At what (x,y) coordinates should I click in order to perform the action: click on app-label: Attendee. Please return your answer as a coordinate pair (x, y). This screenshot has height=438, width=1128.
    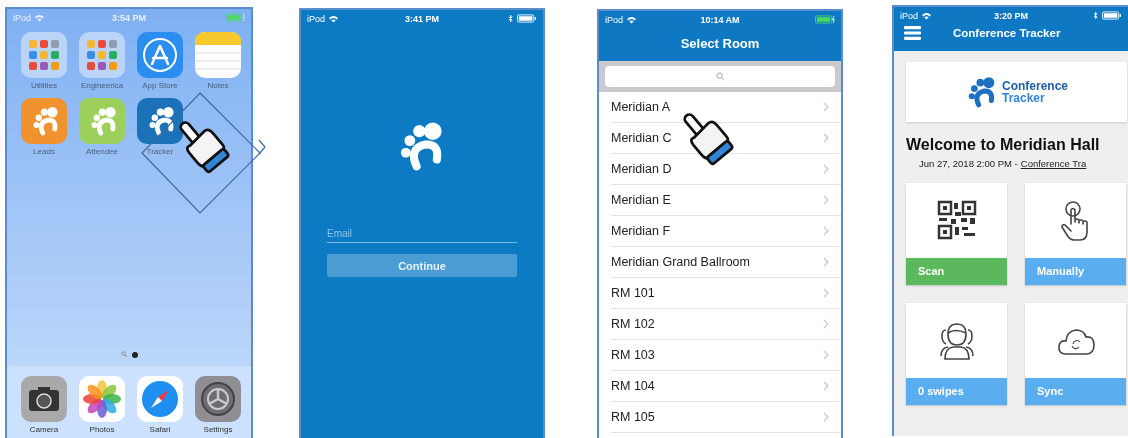
    Looking at the image, I should click on (102, 151).